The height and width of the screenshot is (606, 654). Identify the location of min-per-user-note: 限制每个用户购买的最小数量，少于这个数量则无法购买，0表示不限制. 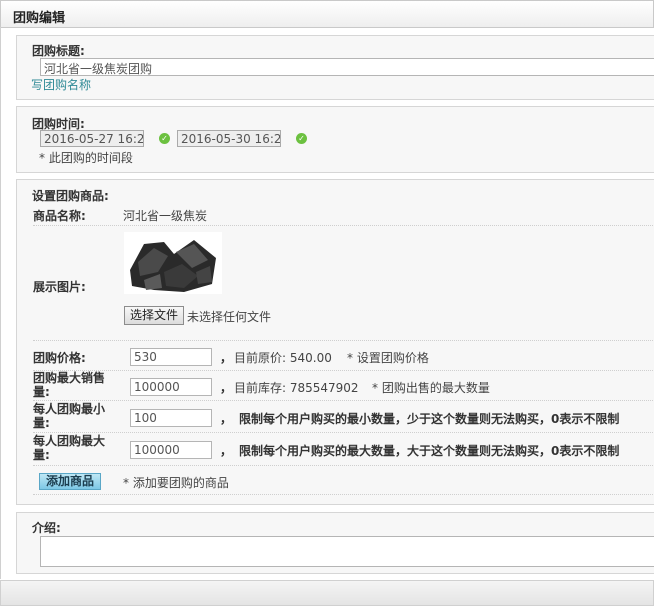
(429, 419).